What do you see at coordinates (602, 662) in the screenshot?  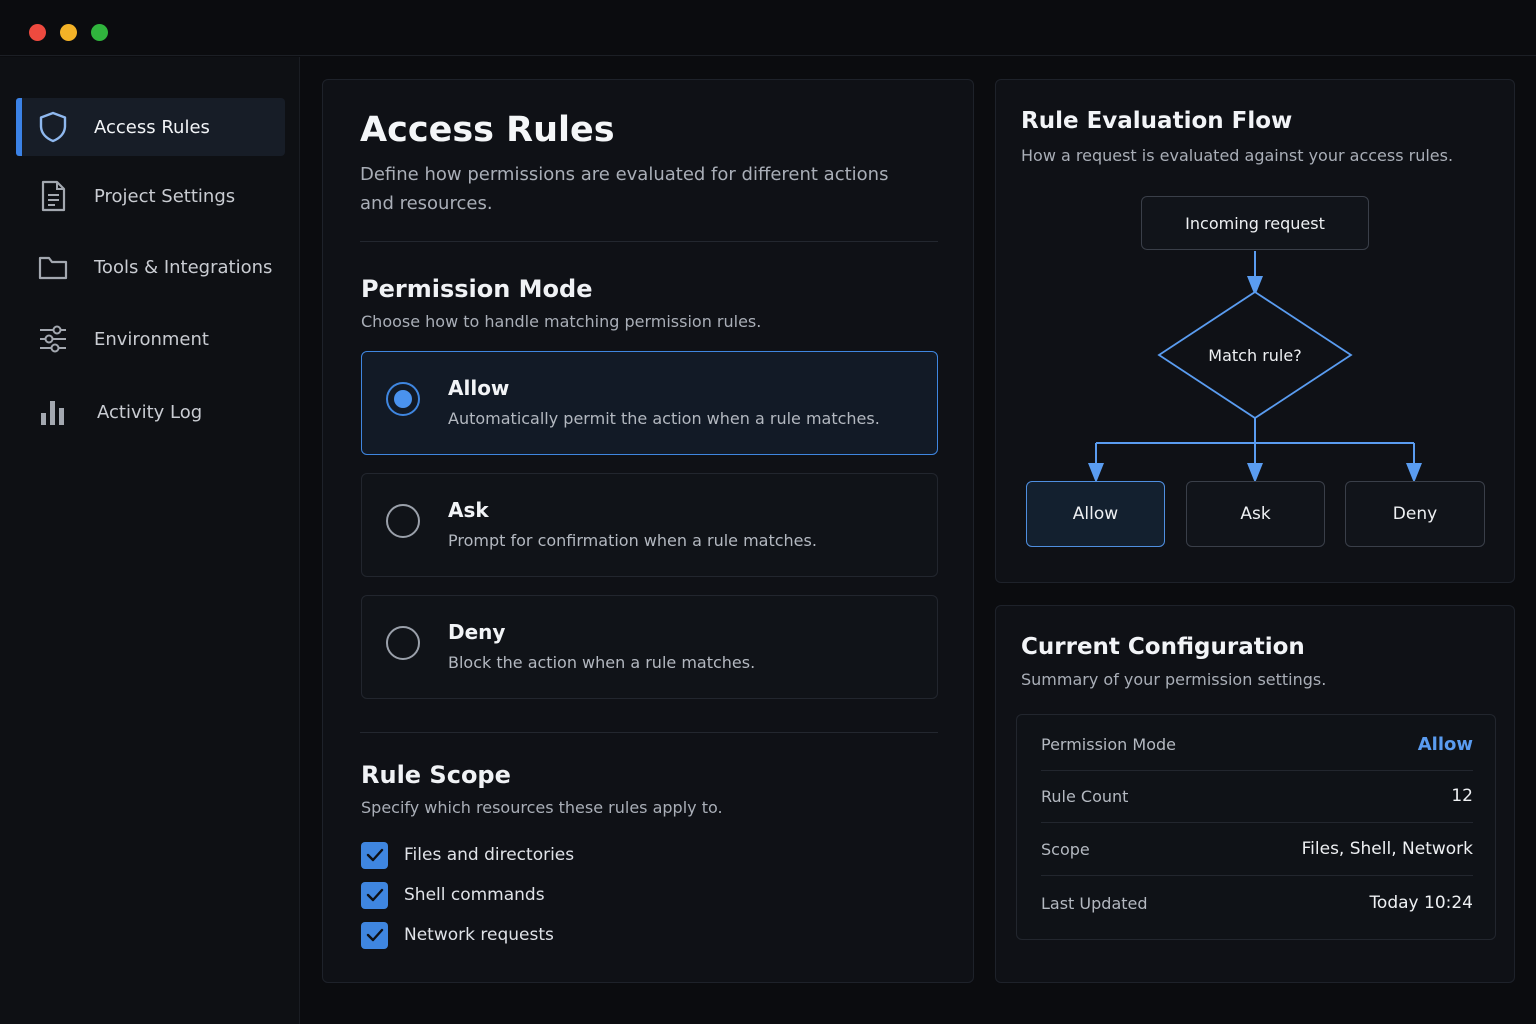 I see `option-description: Block the action when a rule matches.` at bounding box center [602, 662].